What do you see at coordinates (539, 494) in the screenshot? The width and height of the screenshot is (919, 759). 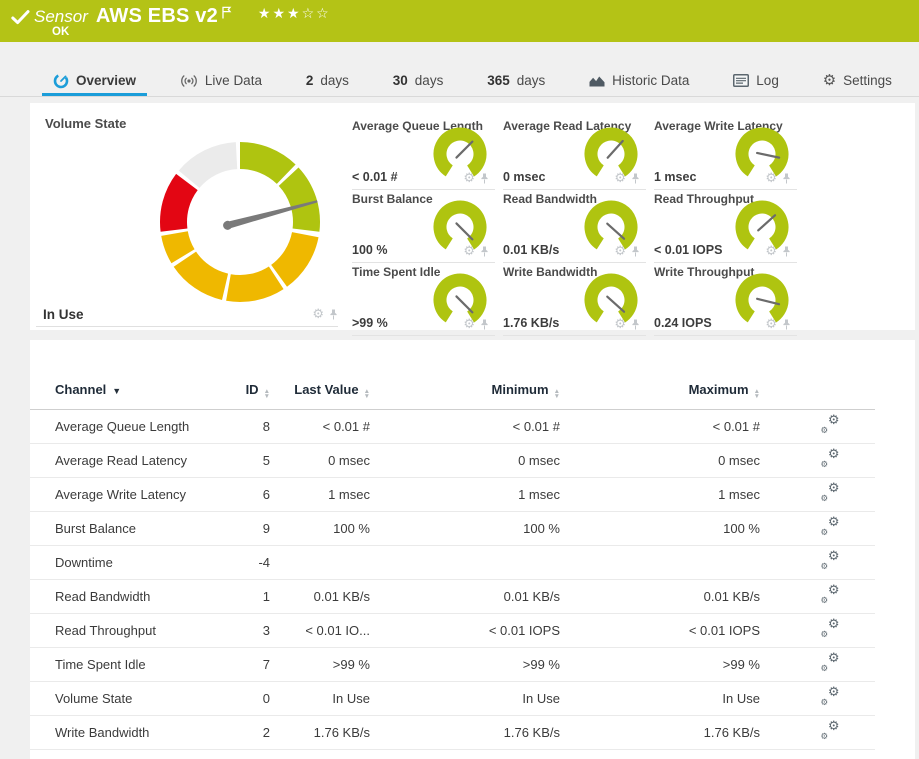 I see `cell-minimum: 1 msec` at bounding box center [539, 494].